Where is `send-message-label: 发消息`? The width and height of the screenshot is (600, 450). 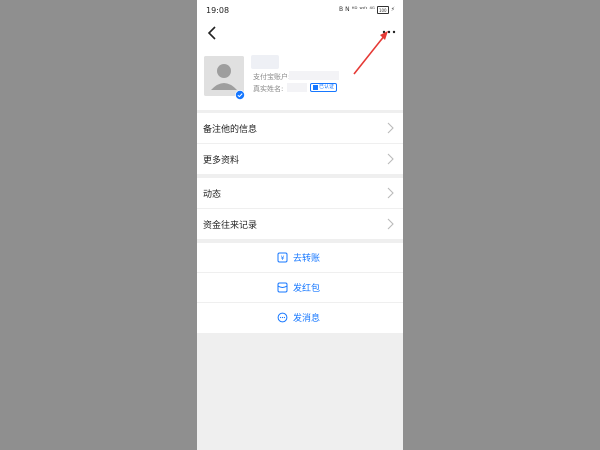 send-message-label: 发消息 is located at coordinates (307, 319).